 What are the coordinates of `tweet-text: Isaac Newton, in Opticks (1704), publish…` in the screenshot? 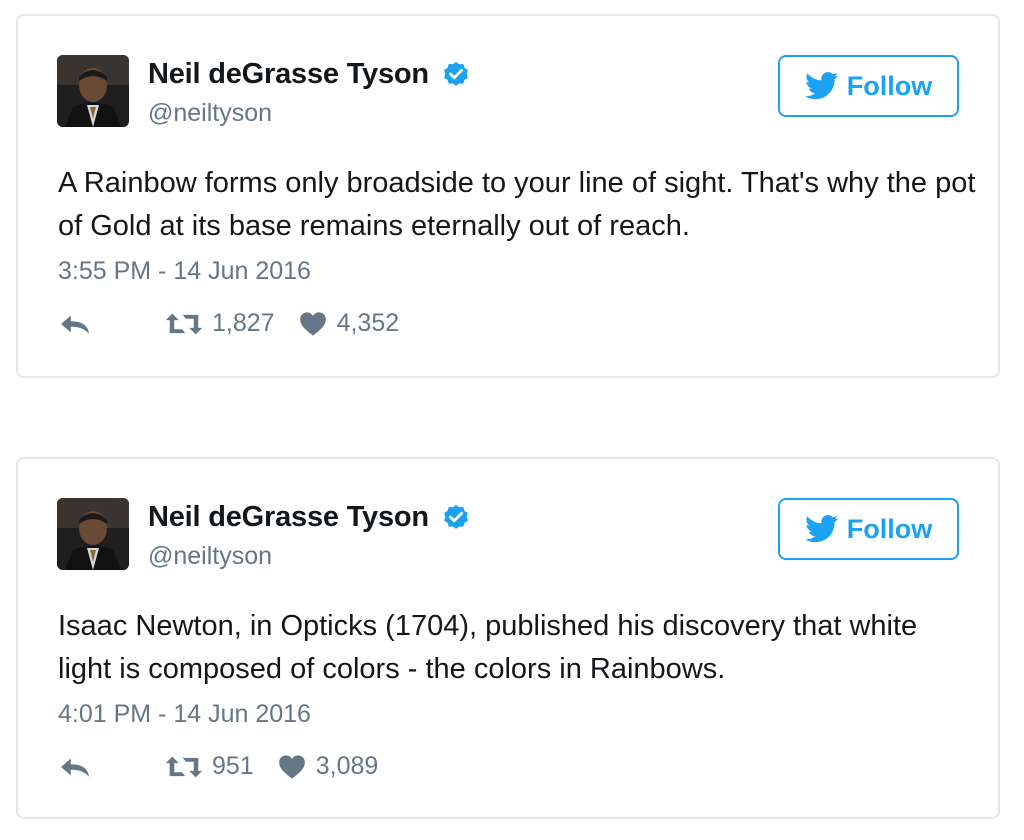 It's located at (488, 647).